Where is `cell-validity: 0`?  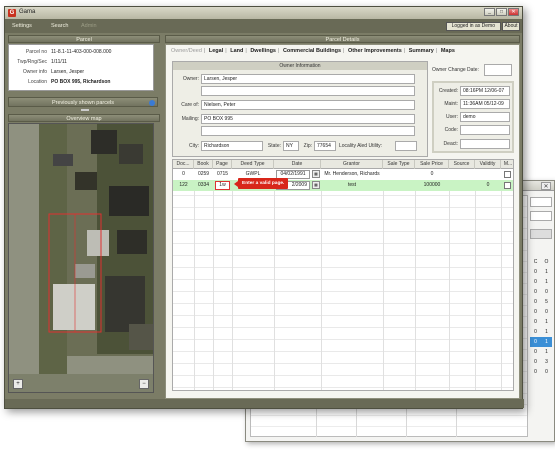 cell-validity: 0 is located at coordinates (488, 185).